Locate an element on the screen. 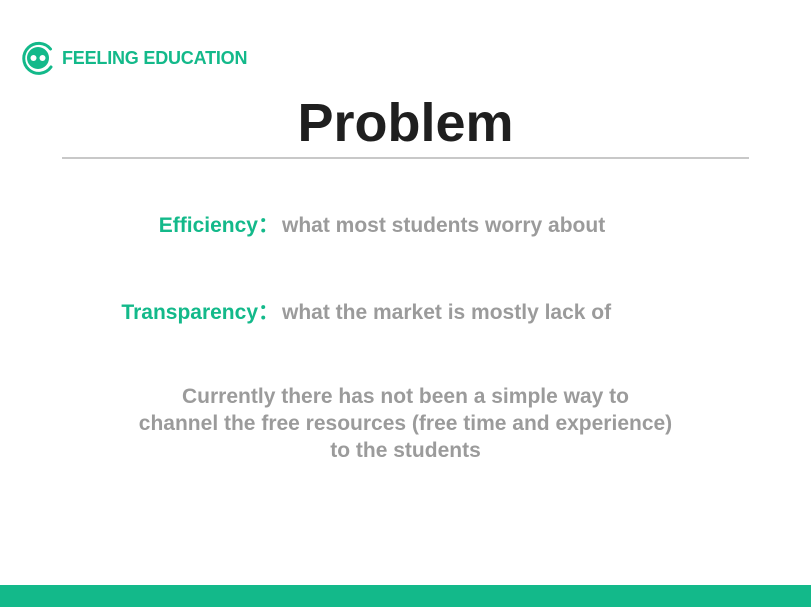  point-term: Efficiency： is located at coordinates (219, 226).